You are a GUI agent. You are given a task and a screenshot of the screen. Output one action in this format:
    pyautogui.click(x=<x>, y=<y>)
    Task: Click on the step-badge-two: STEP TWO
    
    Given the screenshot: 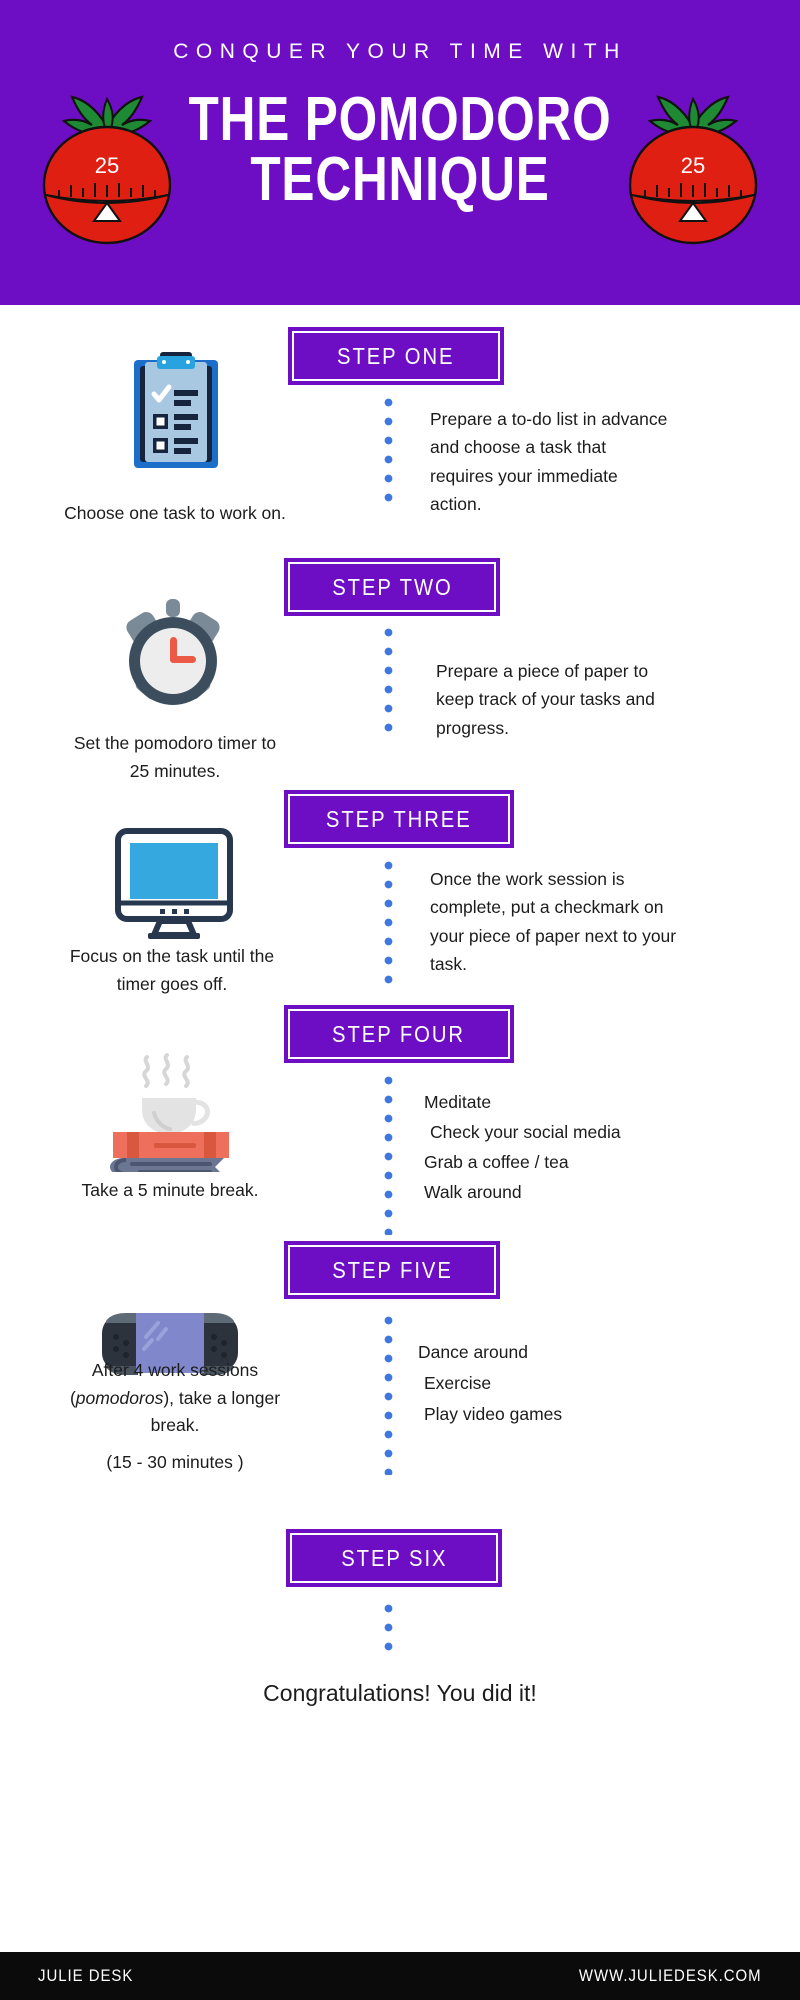 What is the action you would take?
    pyautogui.click(x=392, y=587)
    